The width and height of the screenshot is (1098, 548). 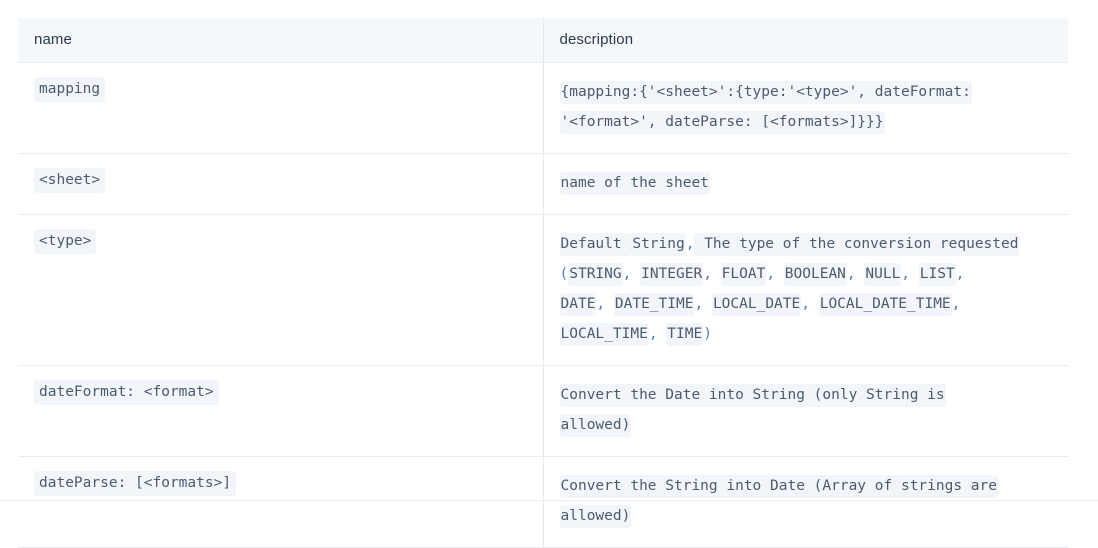 I want to click on parameter-name-code: <type>, so click(x=65, y=241).